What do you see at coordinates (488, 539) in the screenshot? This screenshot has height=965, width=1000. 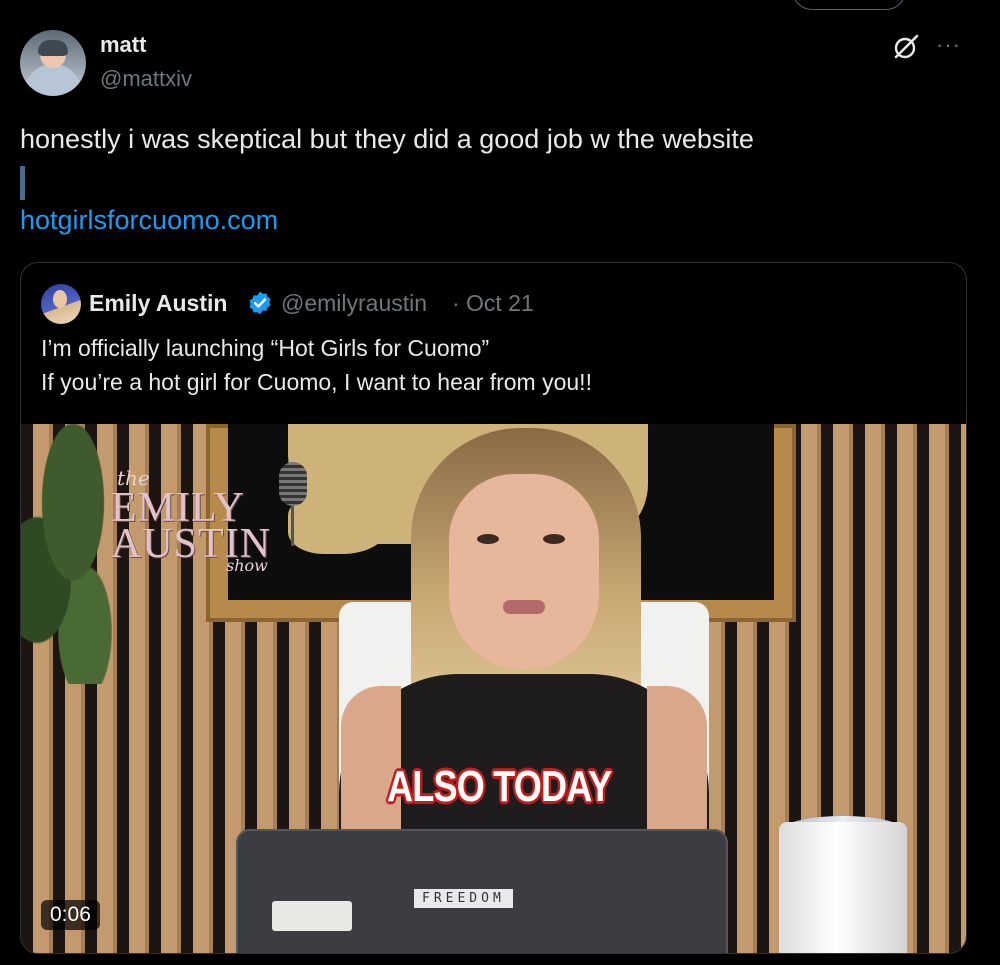 I see `presenter-eye-left` at bounding box center [488, 539].